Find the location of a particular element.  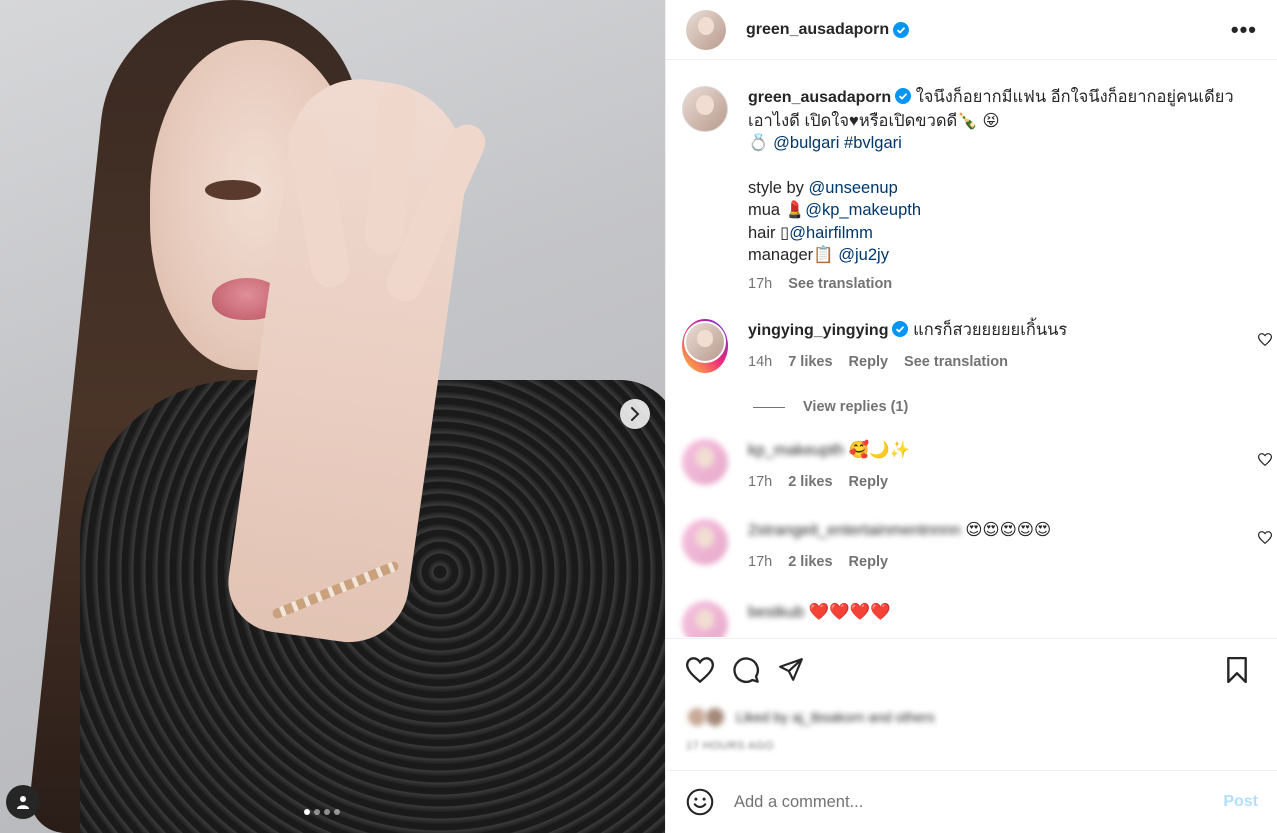

post-comment-button: Post is located at coordinates (1240, 802).